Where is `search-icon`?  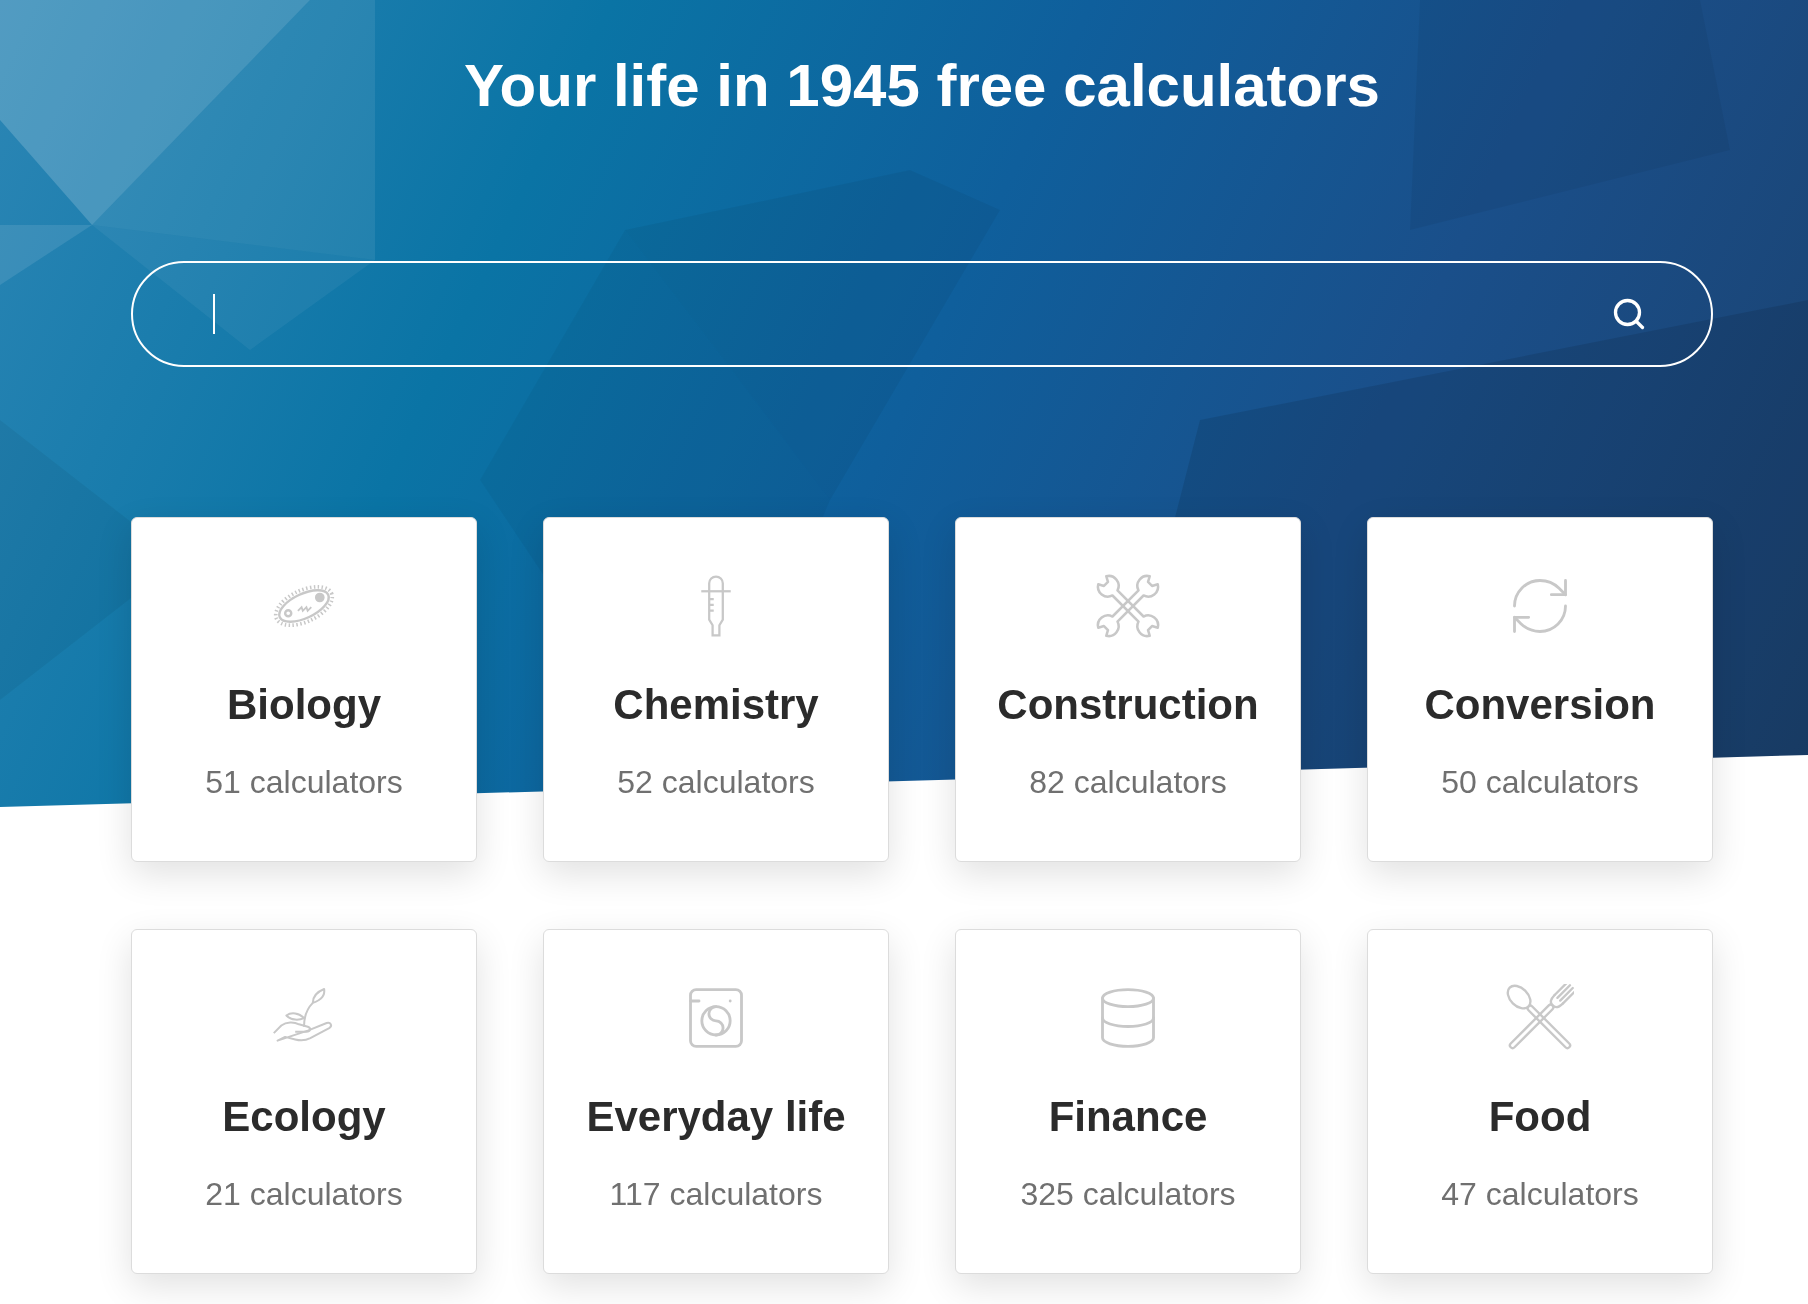 search-icon is located at coordinates (1629, 314).